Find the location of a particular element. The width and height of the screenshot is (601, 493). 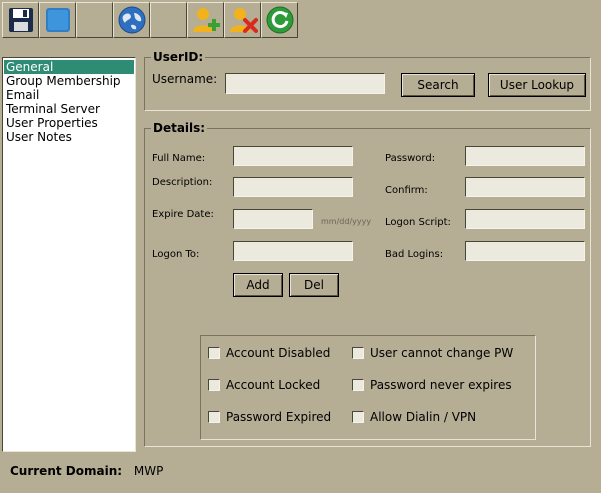

logon-script-label: Logon Script: is located at coordinates (418, 222).